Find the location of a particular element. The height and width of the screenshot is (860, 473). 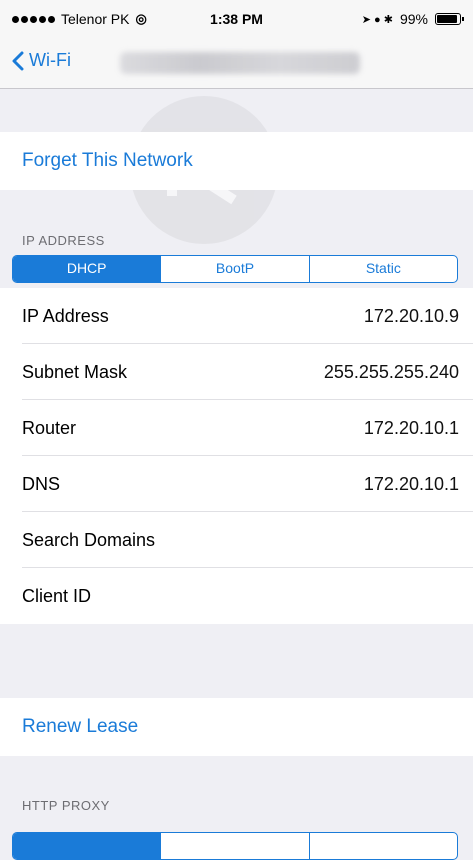

renew-lease-button: Renew Lease is located at coordinates (236, 727).